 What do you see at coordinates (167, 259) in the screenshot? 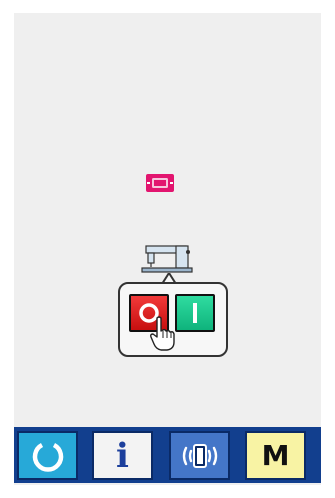
I see `sewing-machine-icon` at bounding box center [167, 259].